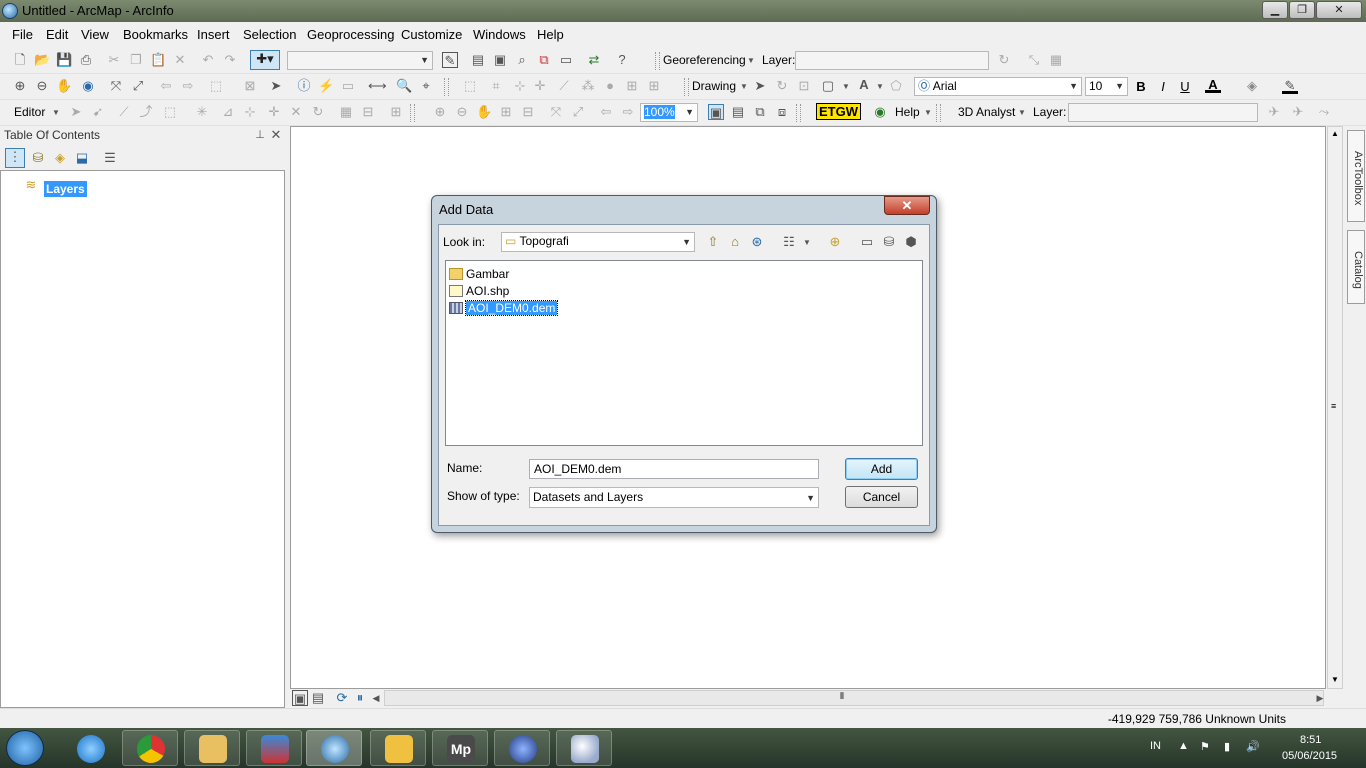 This screenshot has width=1366, height=768. Describe the element at coordinates (1302, 10) in the screenshot. I see `maximize-button: ❐` at that location.